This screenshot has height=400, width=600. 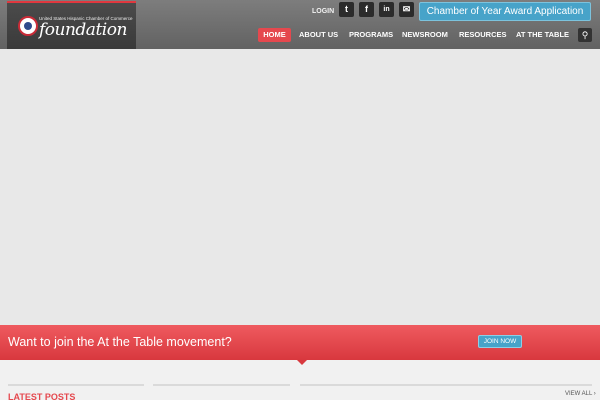 I want to click on nav-at-the-table: AT THE TABLE, so click(x=542, y=35).